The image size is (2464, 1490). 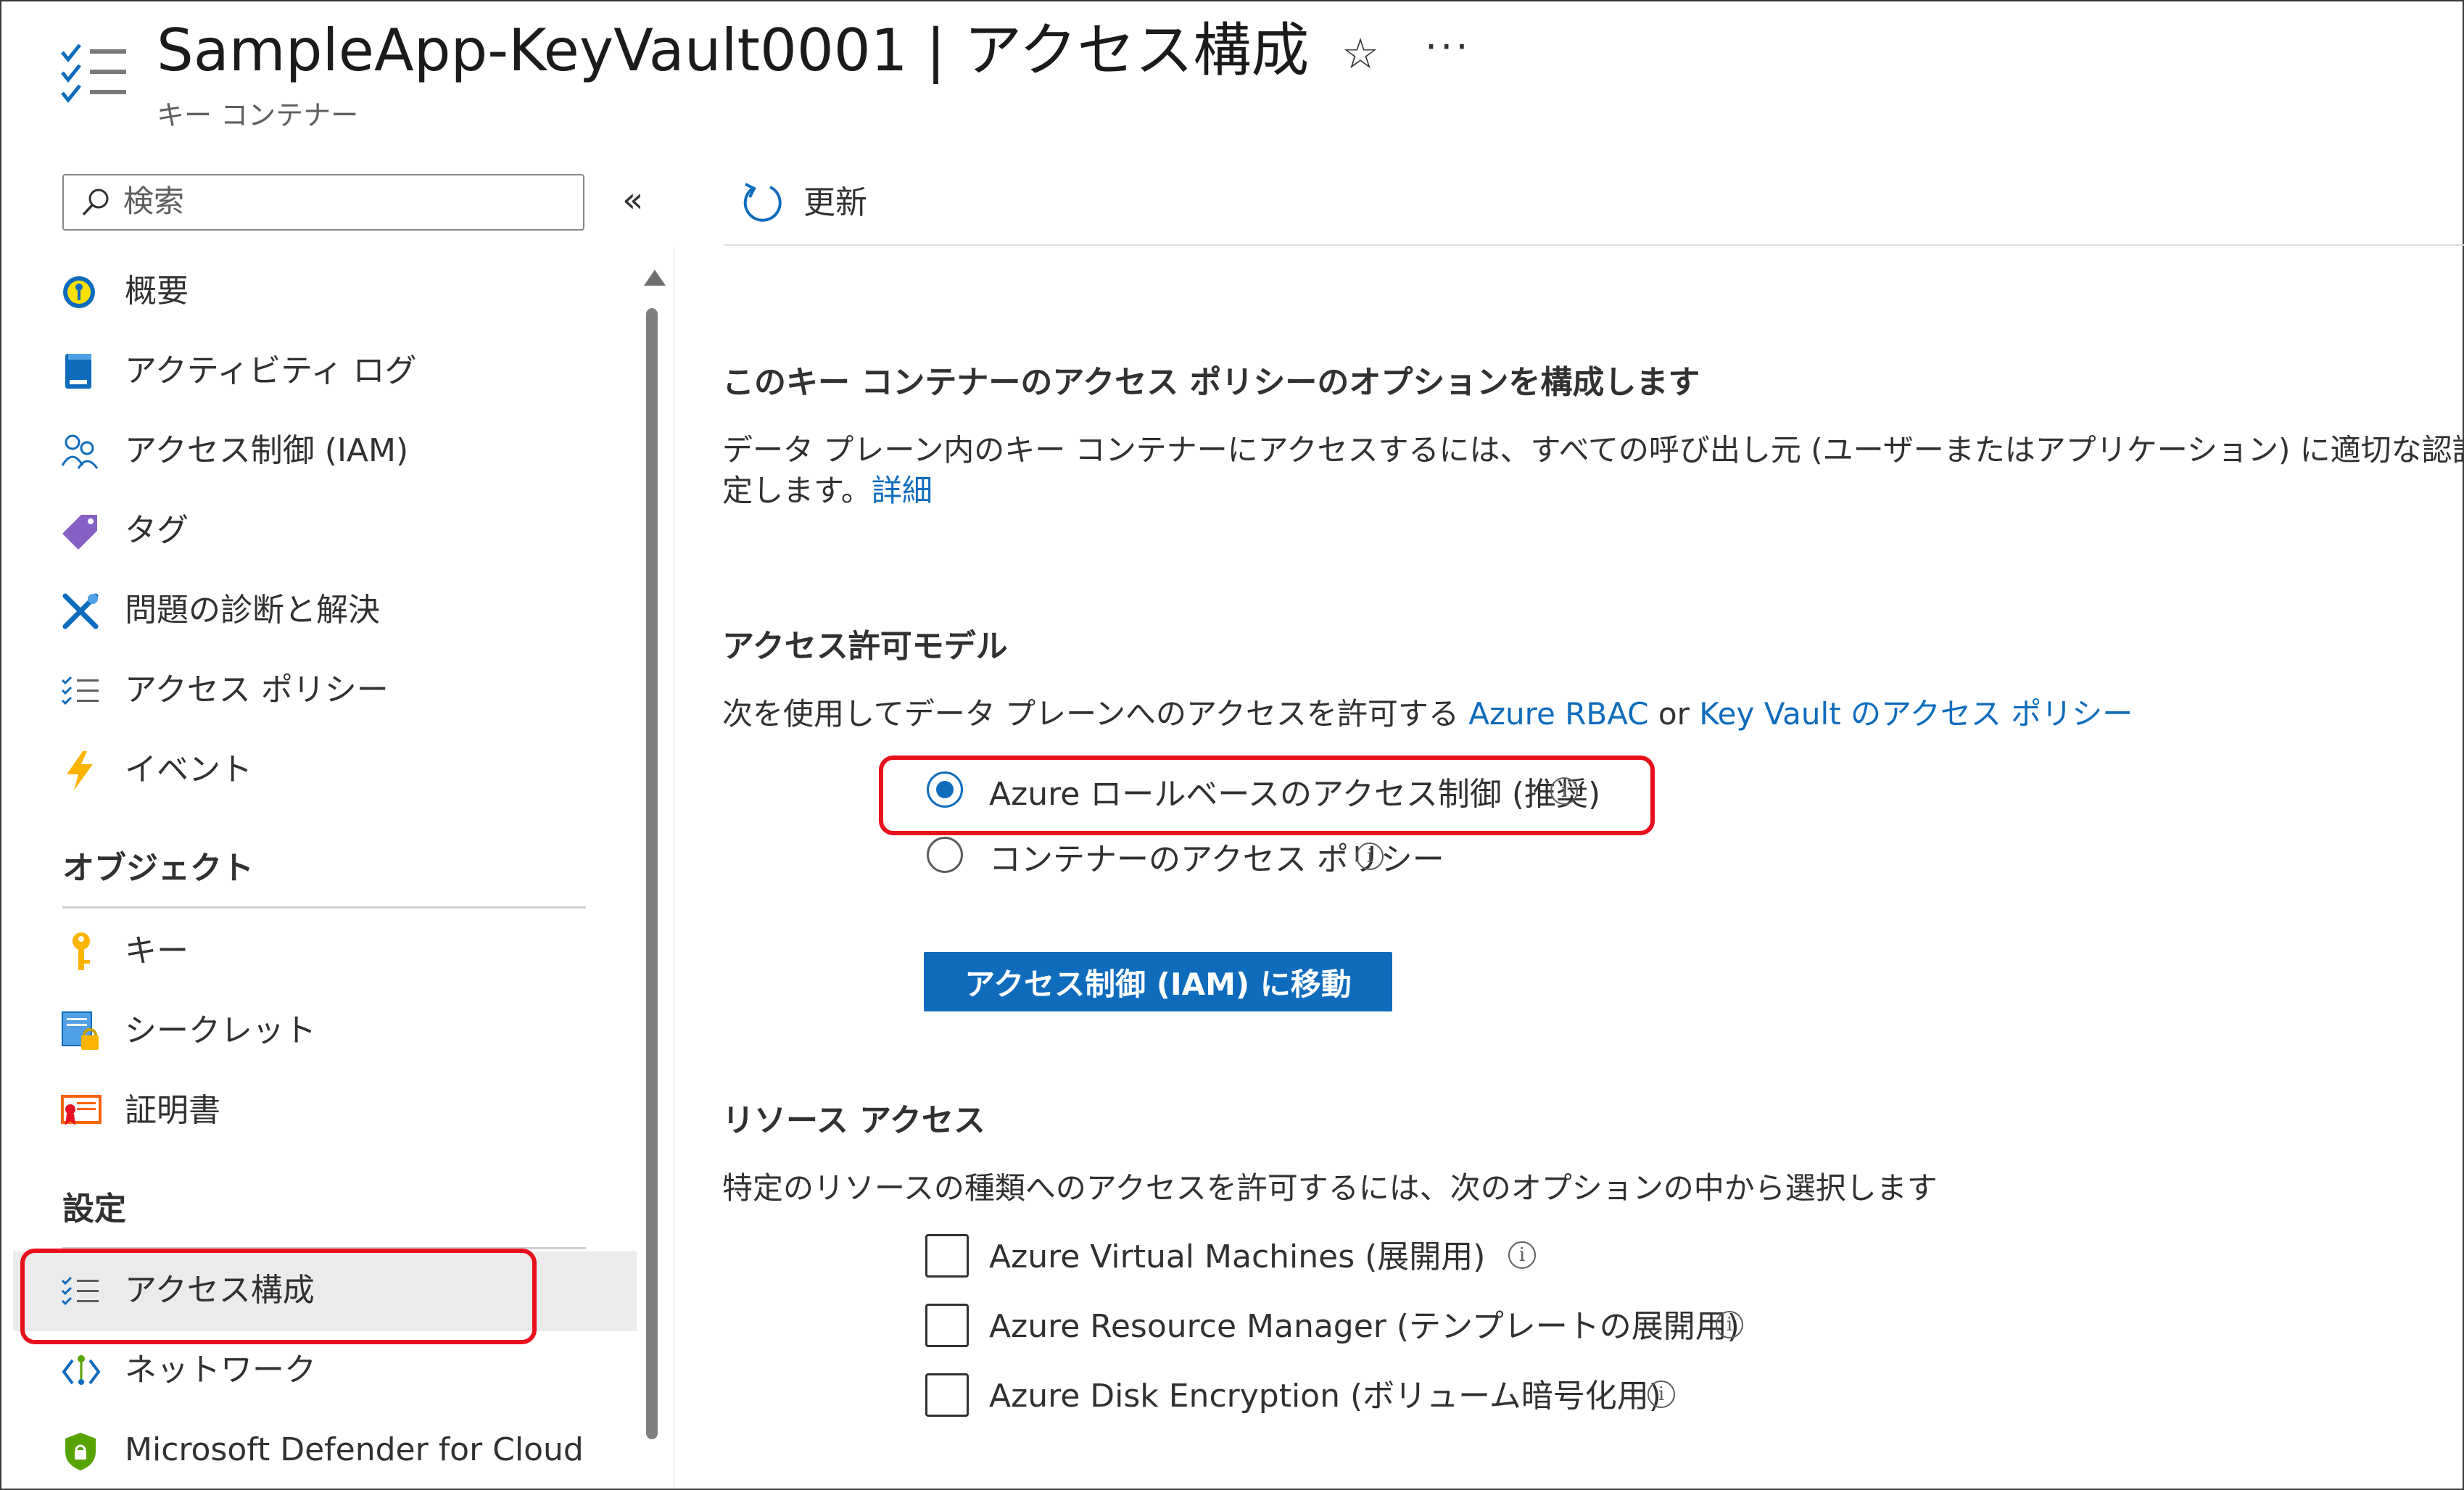 I want to click on resource-type-subtitle: キー コンテナー, so click(x=258, y=115).